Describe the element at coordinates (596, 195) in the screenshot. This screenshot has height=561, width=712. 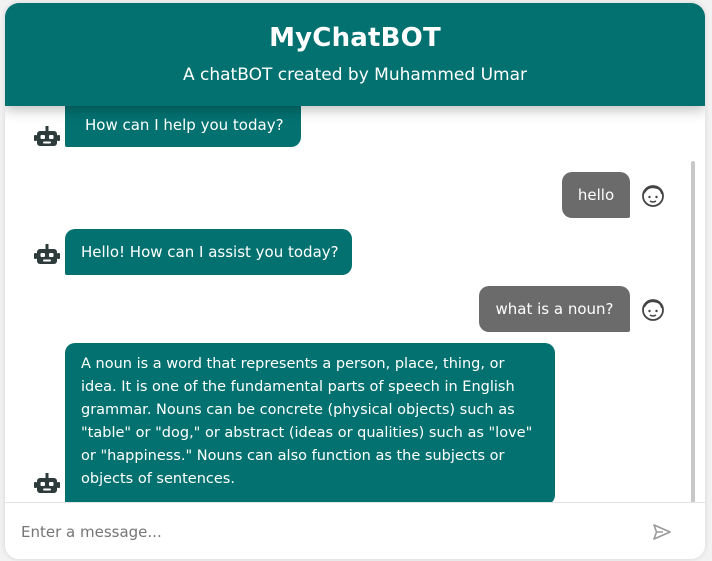
I see `message-bubble-user: hello` at that location.